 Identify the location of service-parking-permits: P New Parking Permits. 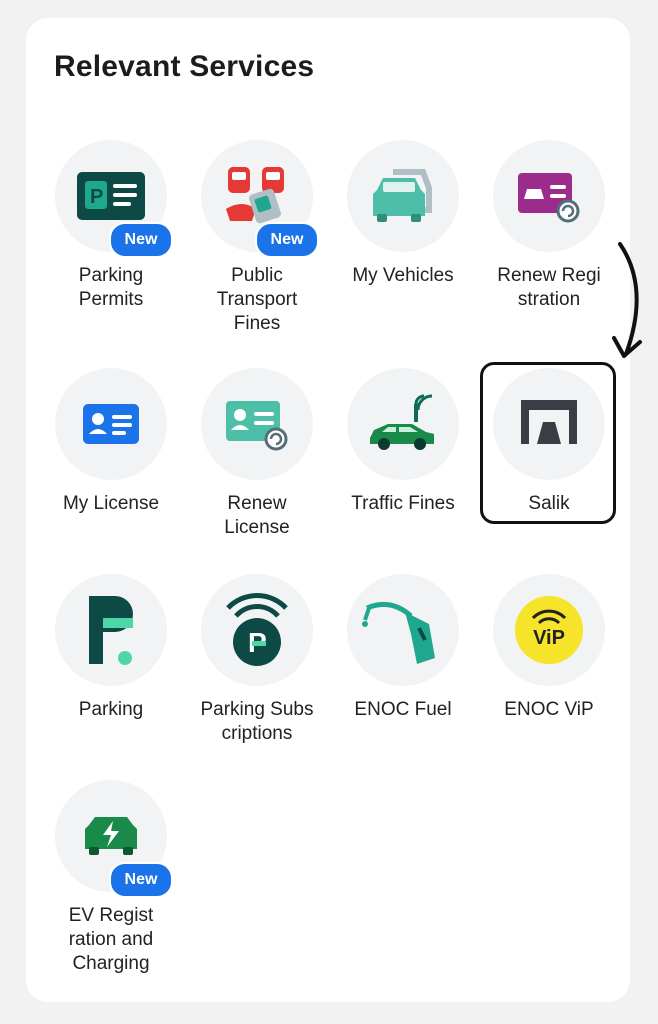
(111, 254).